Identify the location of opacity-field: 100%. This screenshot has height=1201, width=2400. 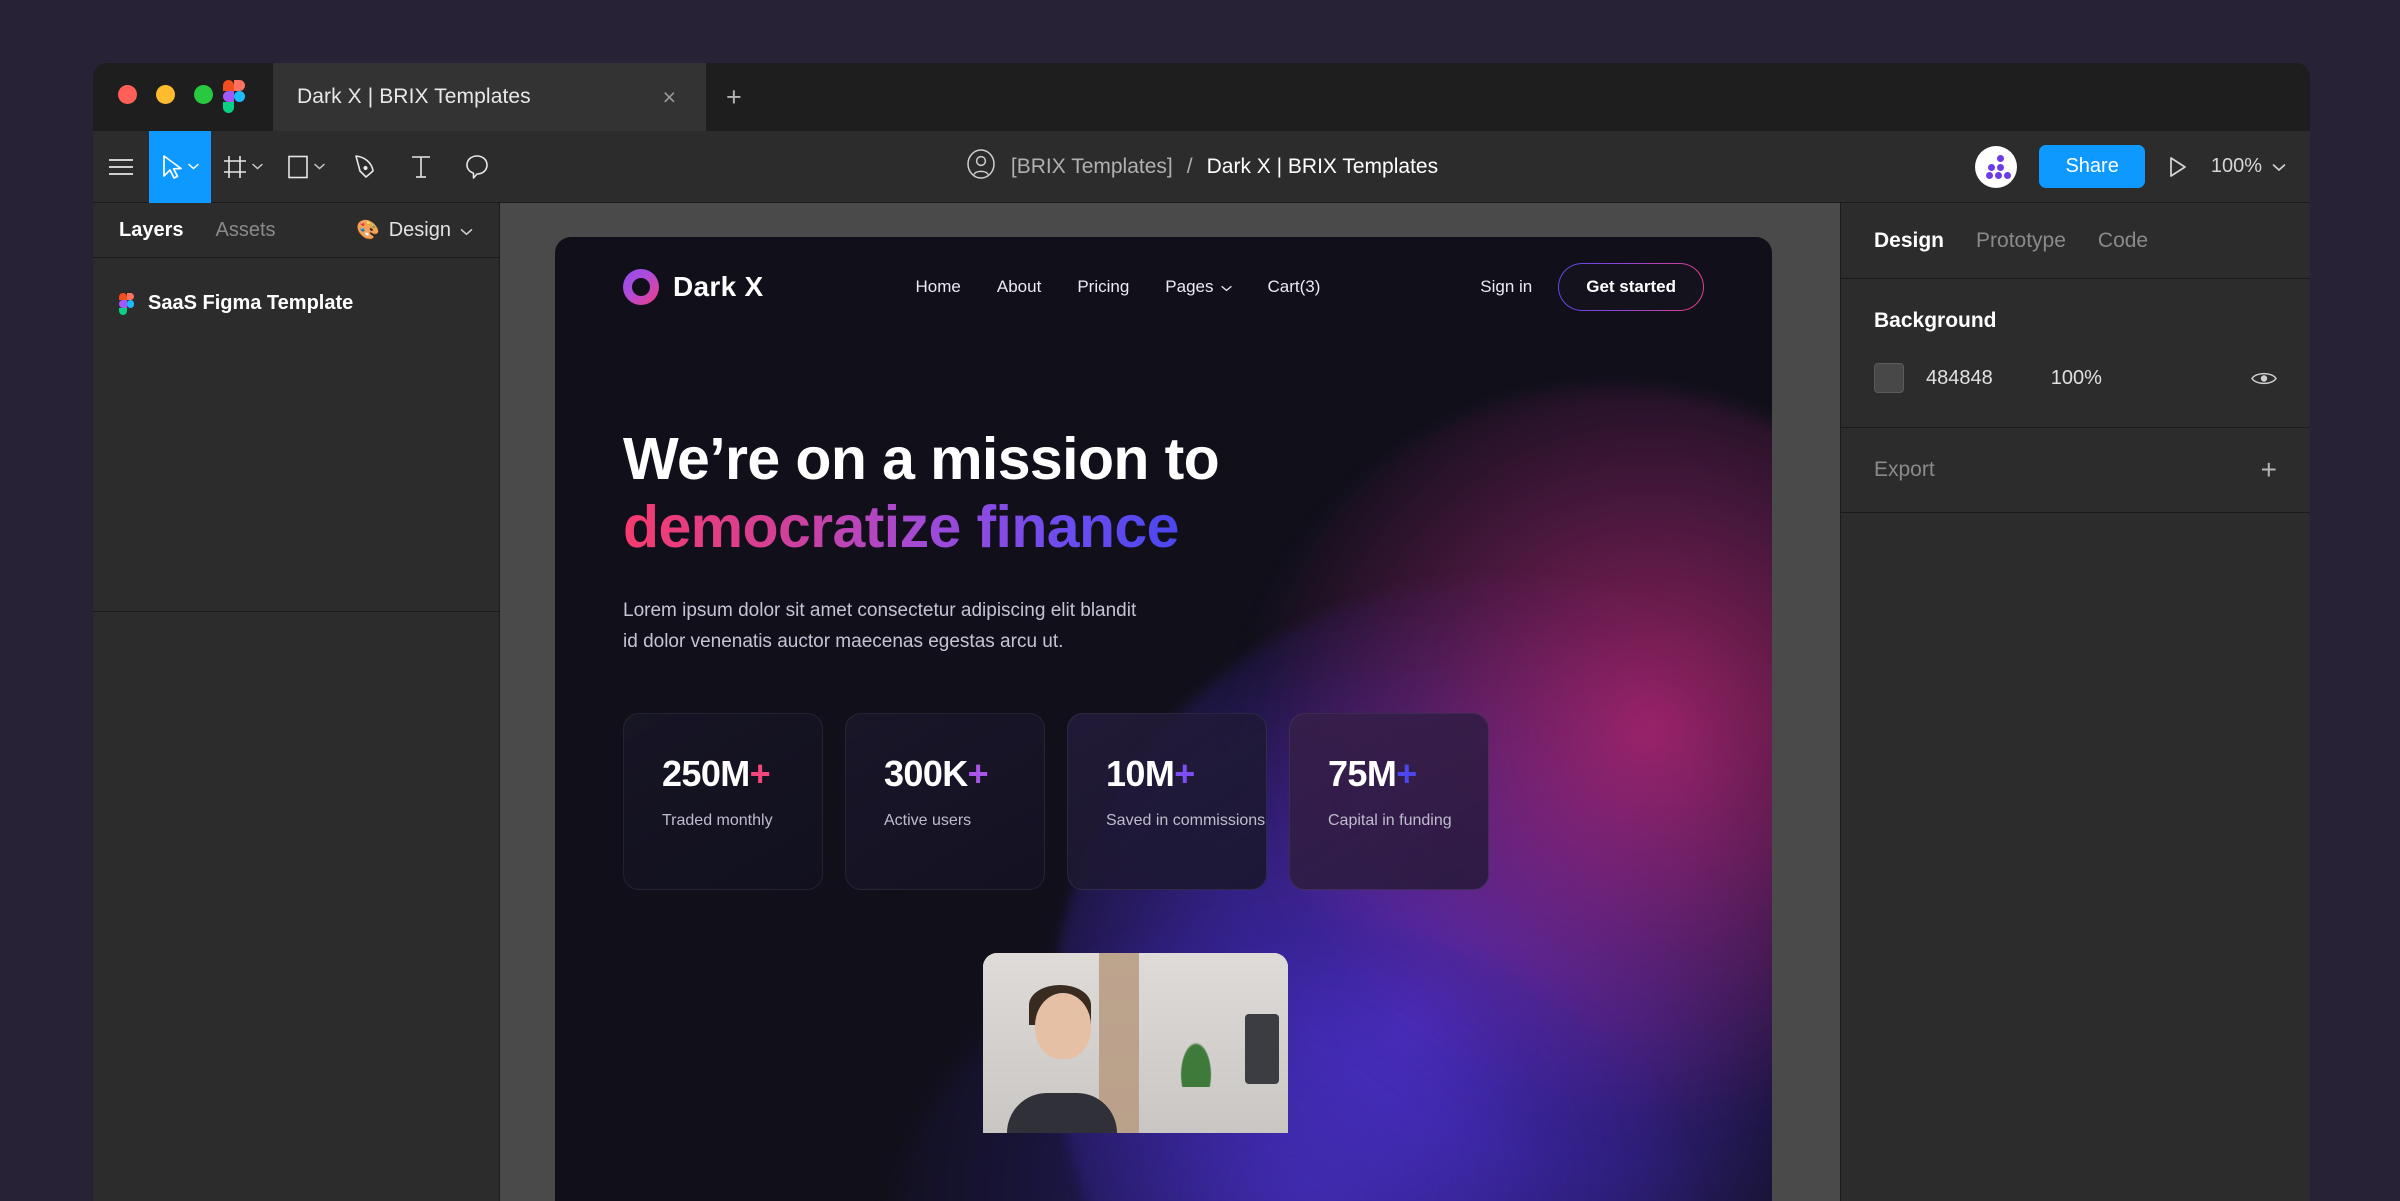
(2076, 378).